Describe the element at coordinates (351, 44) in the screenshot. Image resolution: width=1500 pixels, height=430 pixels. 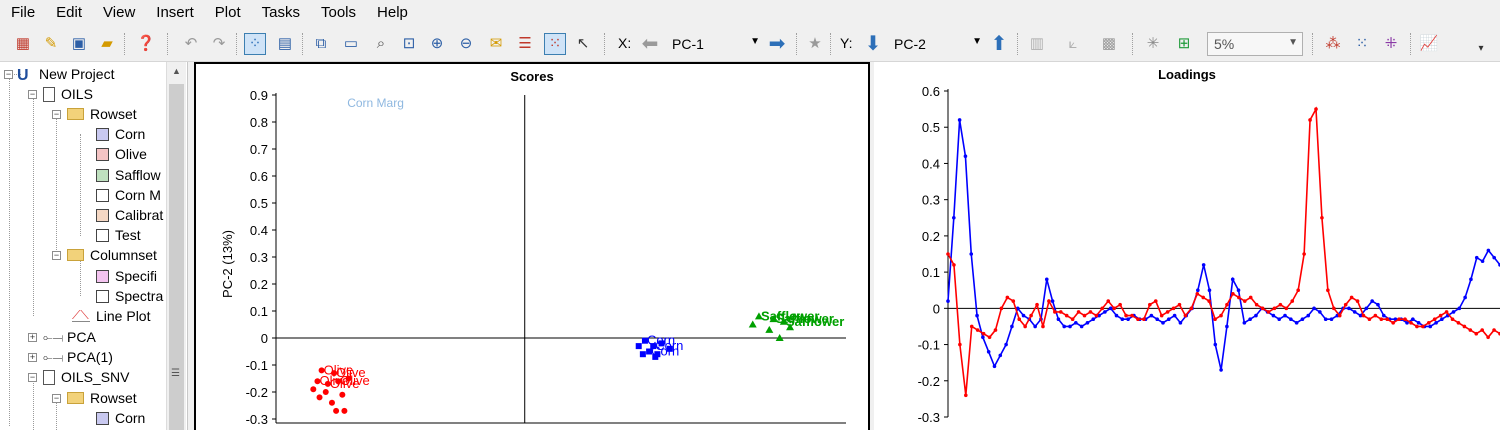
I see `window-icon: ▭` at that location.